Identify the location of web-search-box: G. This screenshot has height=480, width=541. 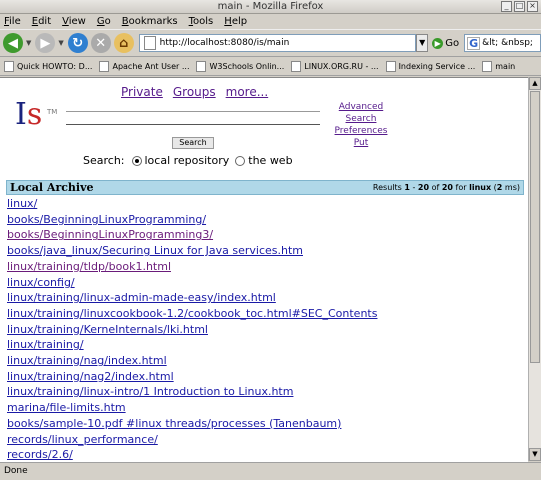
(502, 43).